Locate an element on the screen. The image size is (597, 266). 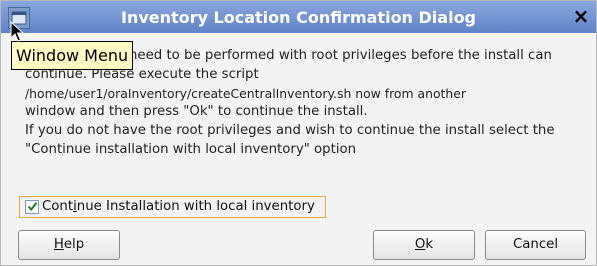
close-icon: × is located at coordinates (581, 16).